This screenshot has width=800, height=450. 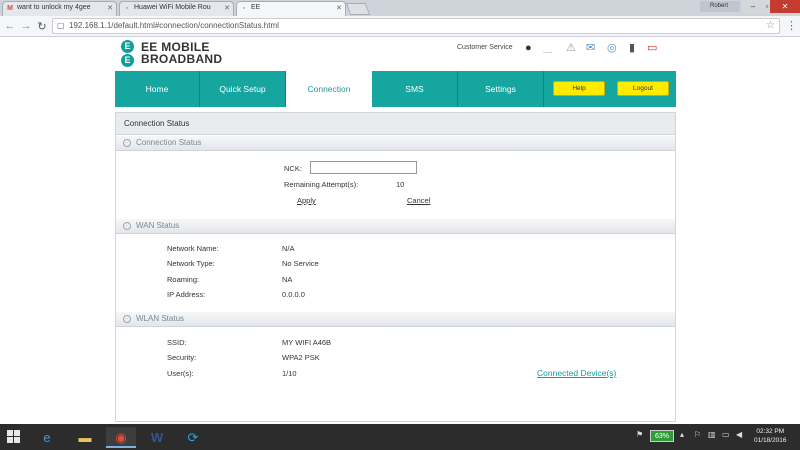 What do you see at coordinates (193, 248) in the screenshot?
I see `network-name-label: Network Name:` at bounding box center [193, 248].